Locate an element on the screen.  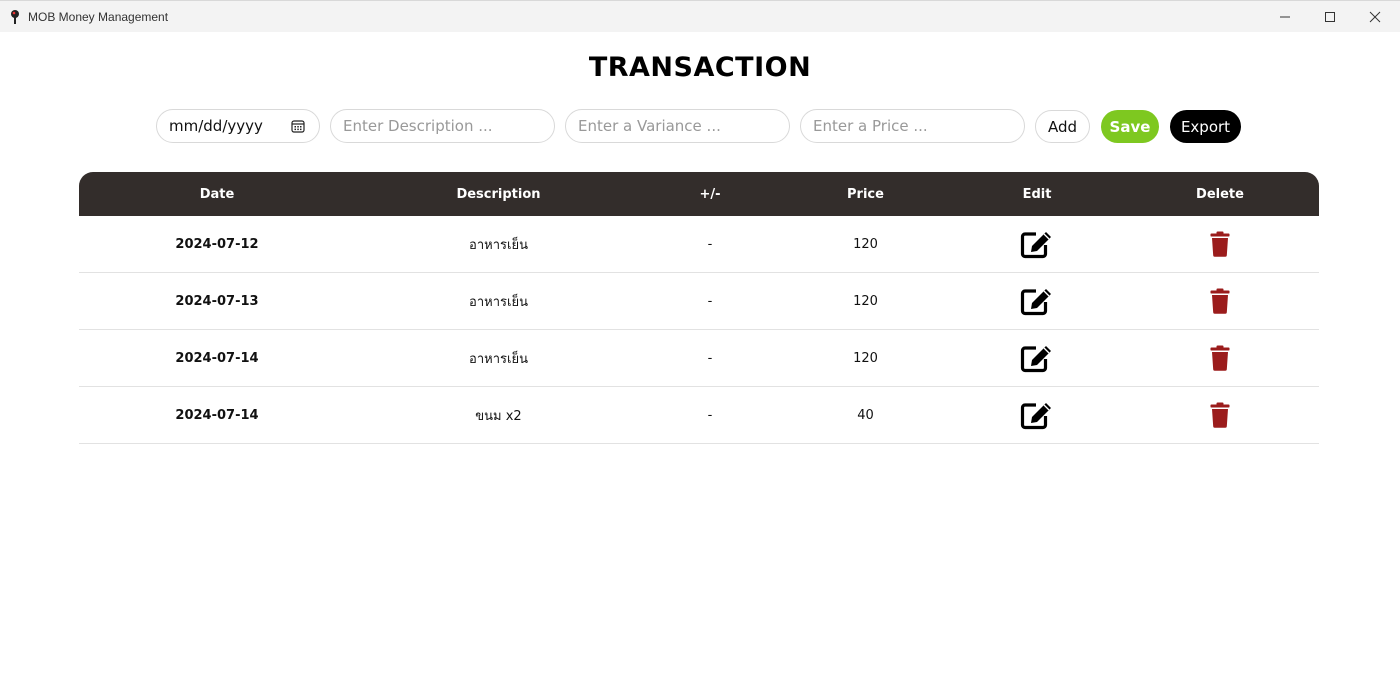
save-button: Save is located at coordinates (1130, 126).